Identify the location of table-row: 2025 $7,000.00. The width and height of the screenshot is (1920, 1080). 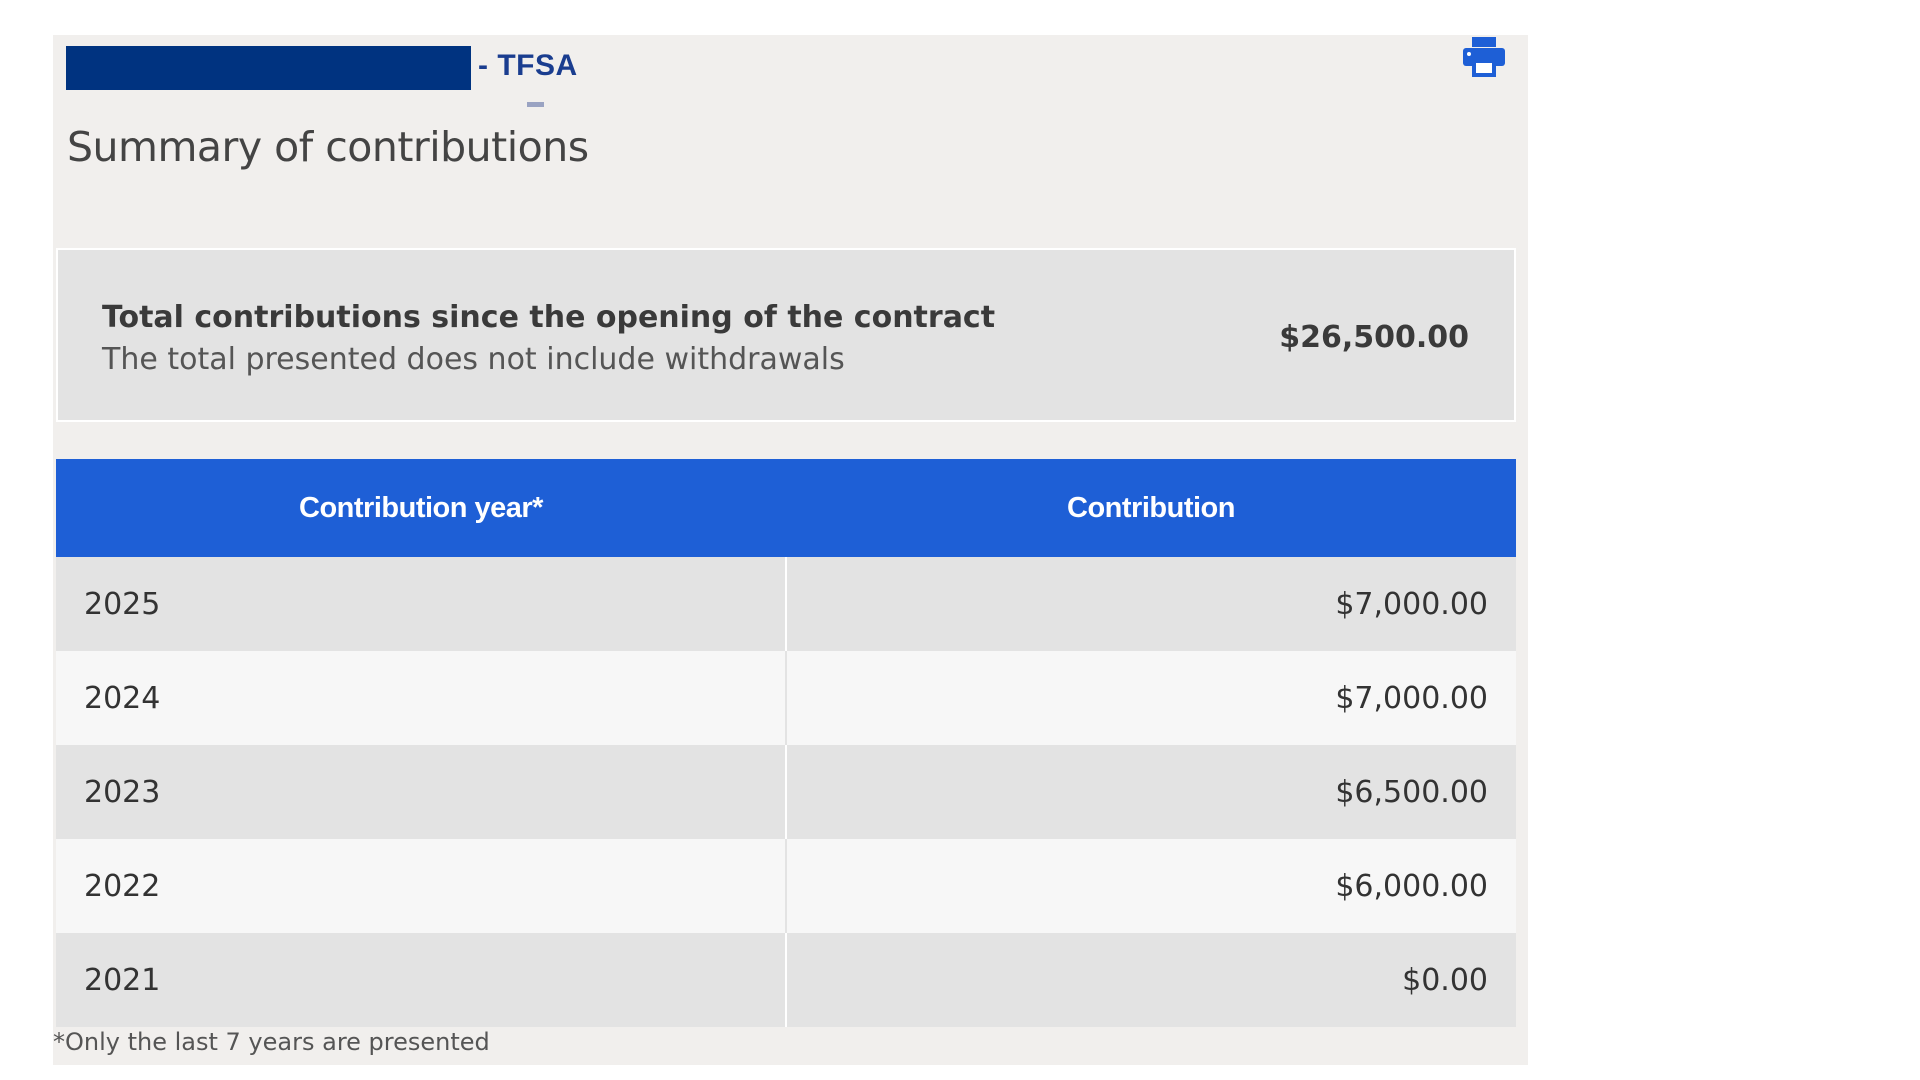
(786, 604).